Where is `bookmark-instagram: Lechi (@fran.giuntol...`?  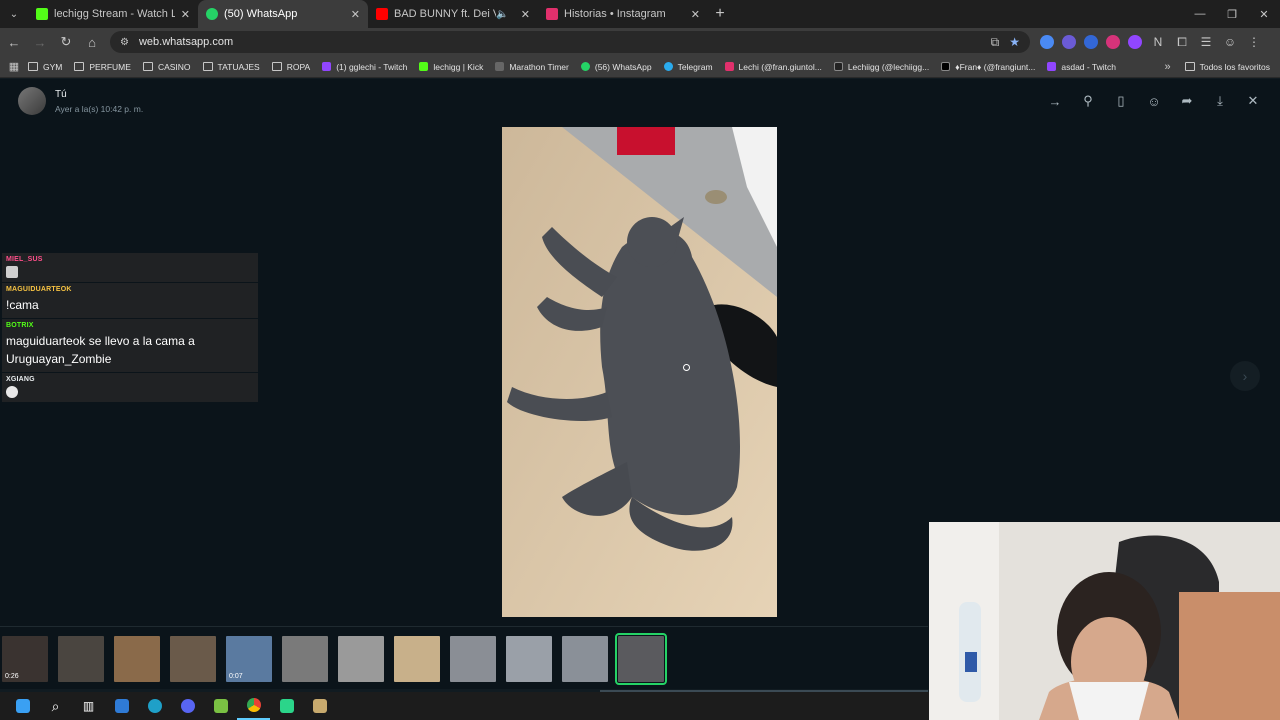
bookmark-instagram: Lechi (@fran.giuntol... is located at coordinates (773, 67).